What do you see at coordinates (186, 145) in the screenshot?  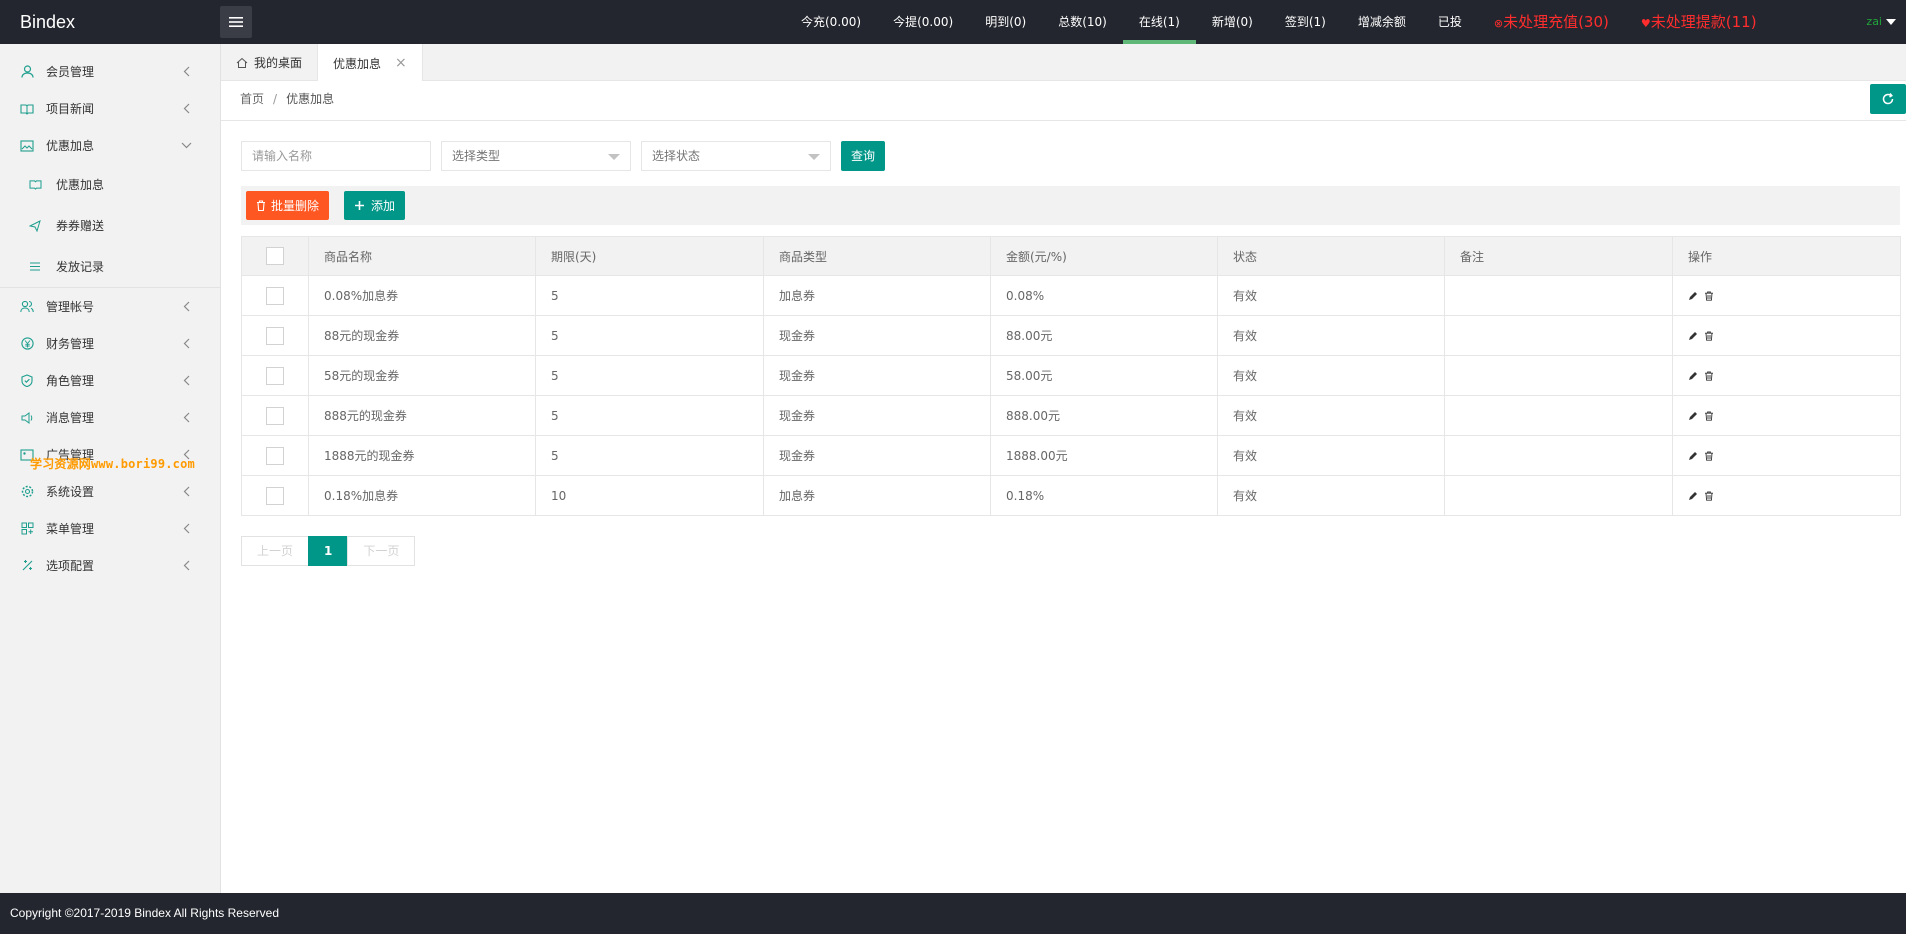 I see `chevron-down-icon` at bounding box center [186, 145].